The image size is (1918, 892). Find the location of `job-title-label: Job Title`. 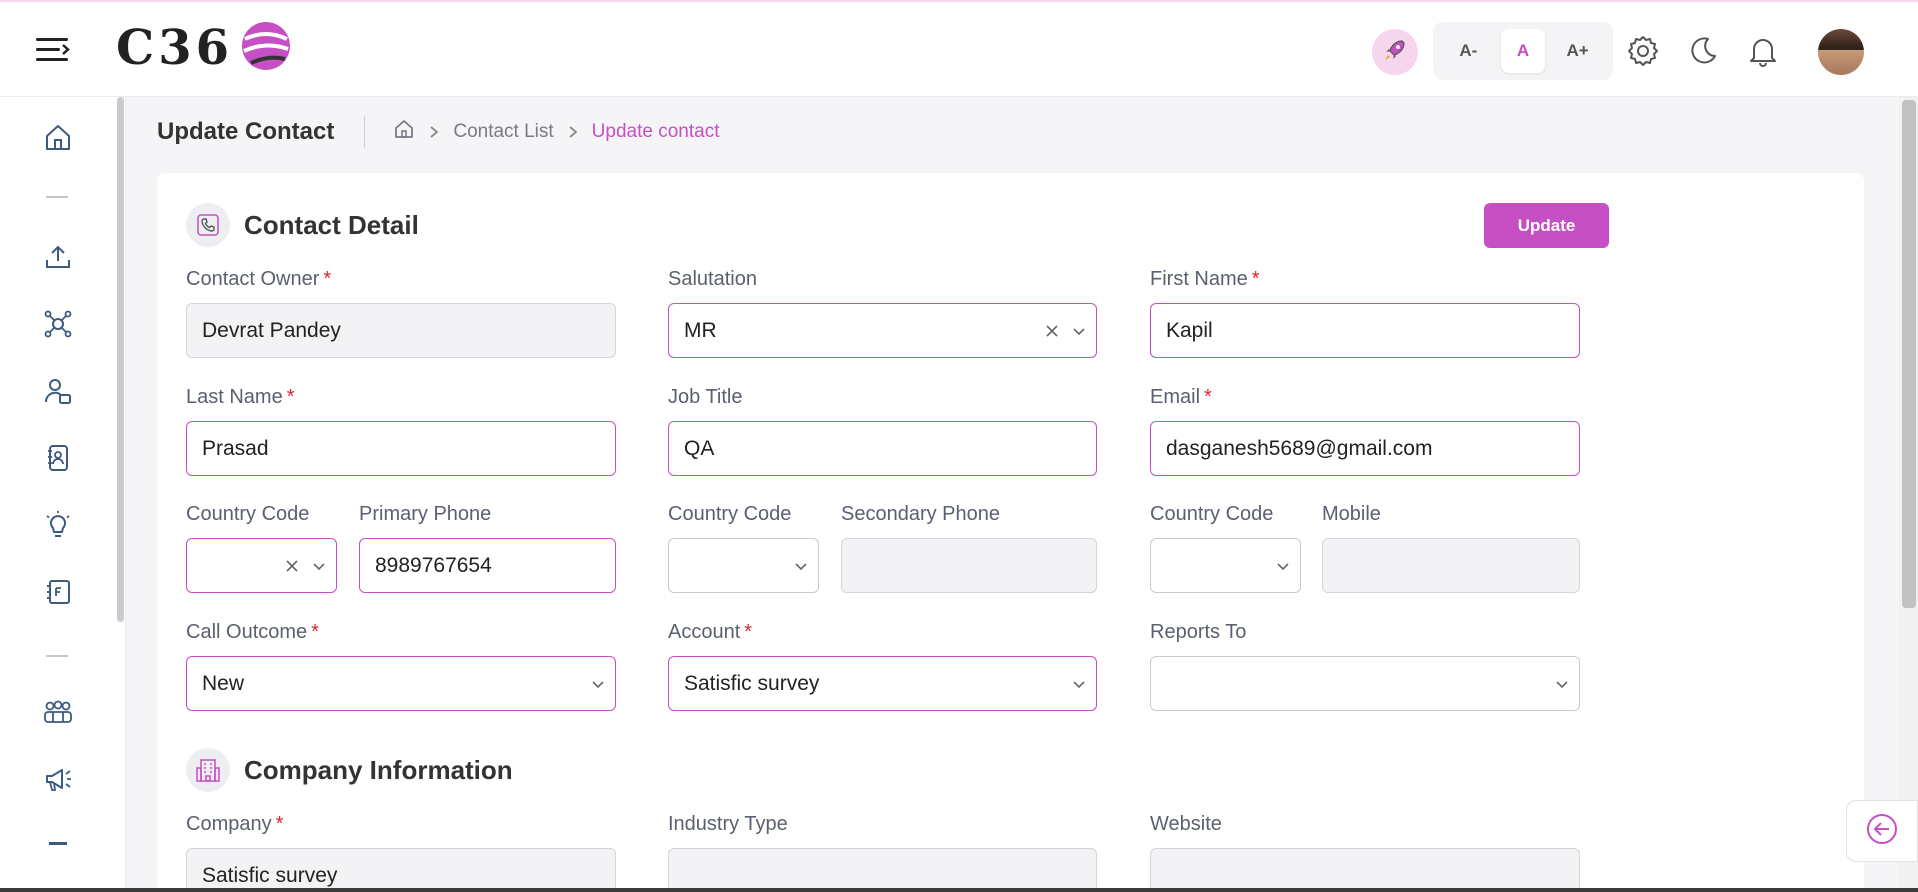

job-title-label: Job Title is located at coordinates (705, 397).